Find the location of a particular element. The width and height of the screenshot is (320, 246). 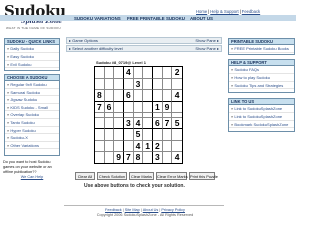

help-faqs-link: Sudoku FAQs is located at coordinates (261, 70).